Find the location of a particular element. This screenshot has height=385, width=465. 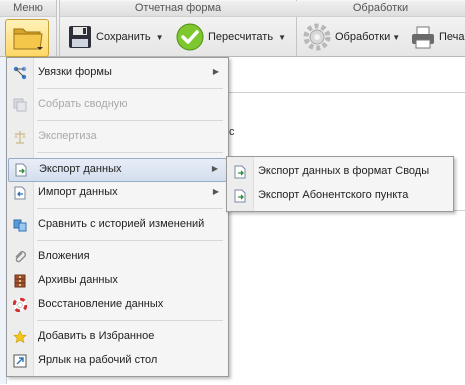

menu-item-desktop-shortcut: Ярлык на рабочий стол is located at coordinates (117, 361).